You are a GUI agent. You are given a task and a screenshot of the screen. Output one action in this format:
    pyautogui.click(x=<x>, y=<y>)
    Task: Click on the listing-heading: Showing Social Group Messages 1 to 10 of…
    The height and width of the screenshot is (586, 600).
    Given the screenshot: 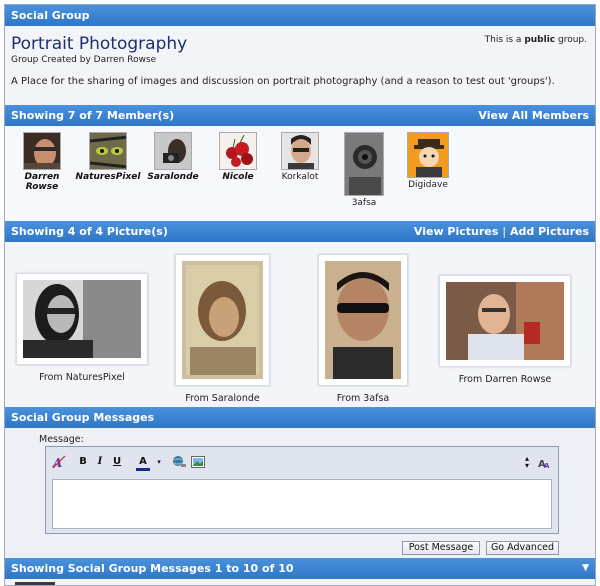 What is the action you would take?
    pyautogui.click(x=152, y=568)
    